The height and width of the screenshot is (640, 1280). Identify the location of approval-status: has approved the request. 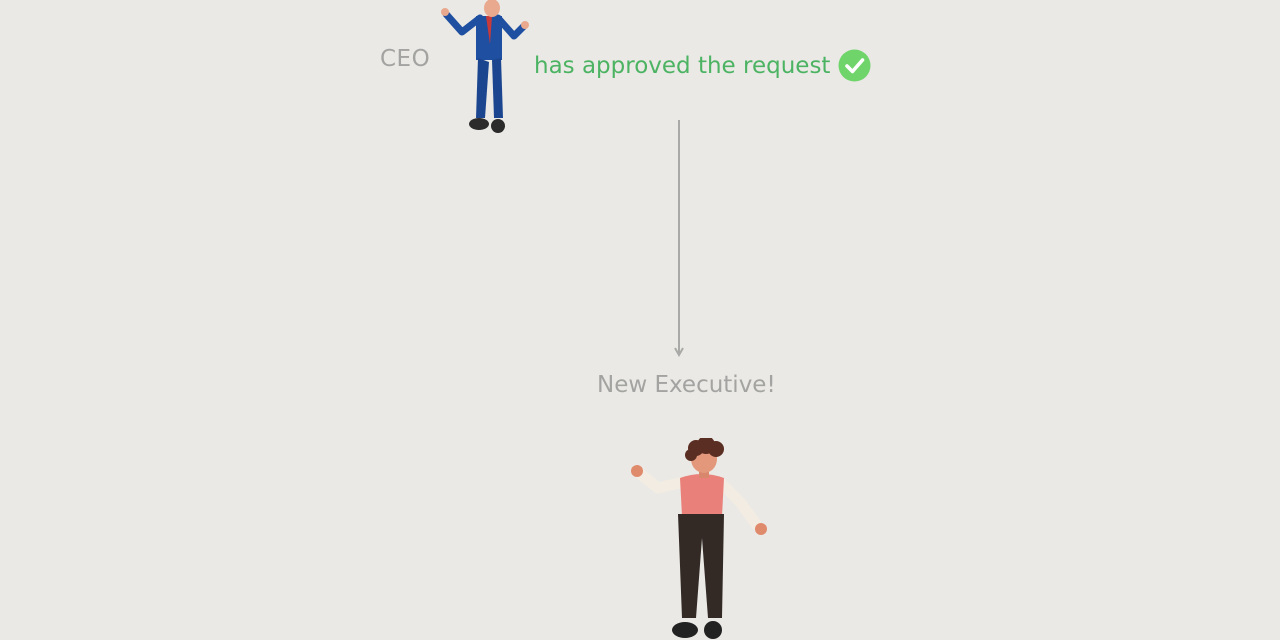
(702, 65).